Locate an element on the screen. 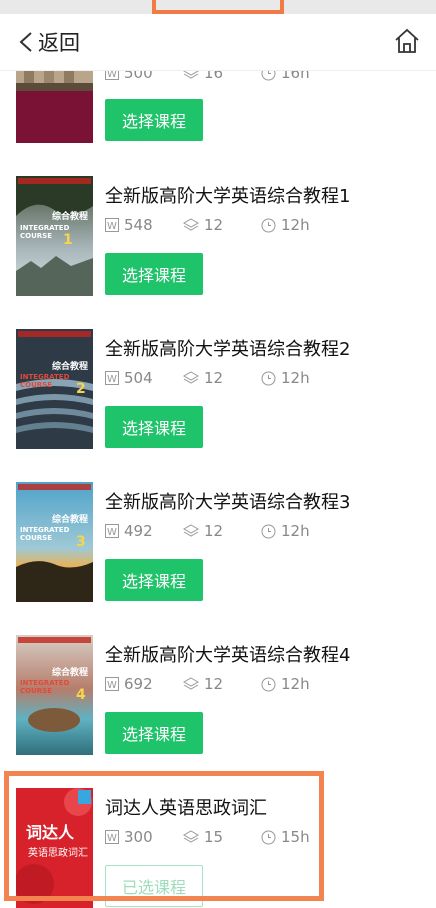 This screenshot has height=908, width=436. cover-number: 3 is located at coordinates (81, 542).